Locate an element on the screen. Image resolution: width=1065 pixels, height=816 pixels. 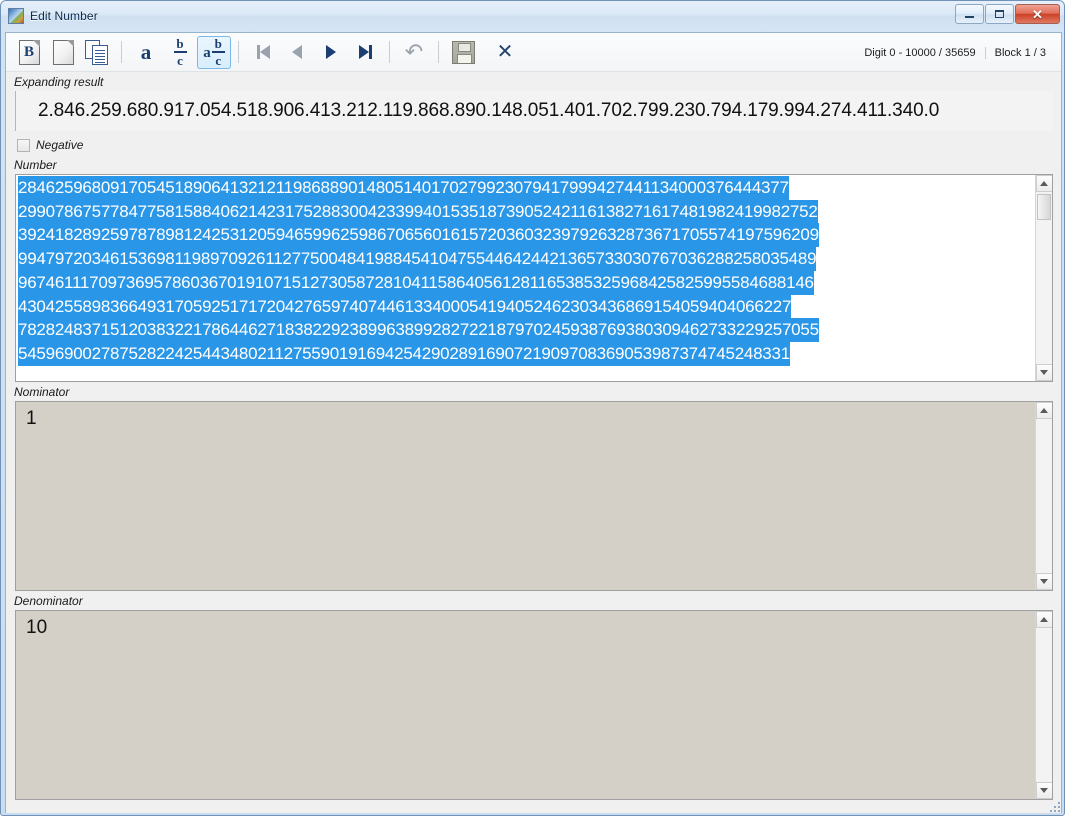
number-scrollbar is located at coordinates (1043, 278).